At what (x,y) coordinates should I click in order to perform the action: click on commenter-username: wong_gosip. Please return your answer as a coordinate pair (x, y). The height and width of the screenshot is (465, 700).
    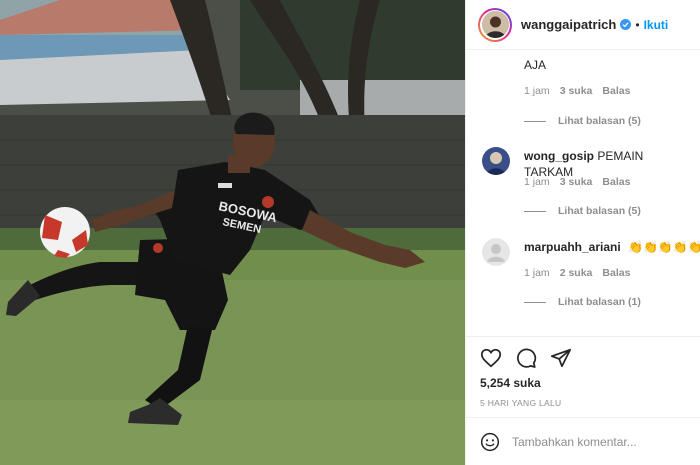
    Looking at the image, I should click on (559, 156).